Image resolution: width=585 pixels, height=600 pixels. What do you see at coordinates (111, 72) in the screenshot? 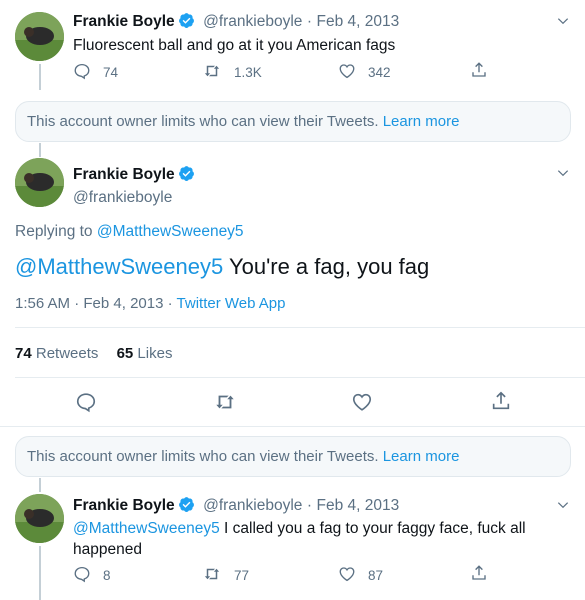
I see `reply-count: 74` at bounding box center [111, 72].